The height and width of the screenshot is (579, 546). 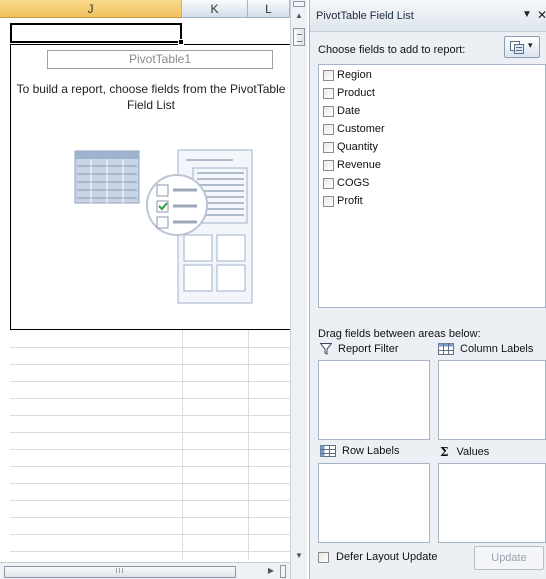 I want to click on pivot-instructions-line2: Field List, so click(x=151, y=105).